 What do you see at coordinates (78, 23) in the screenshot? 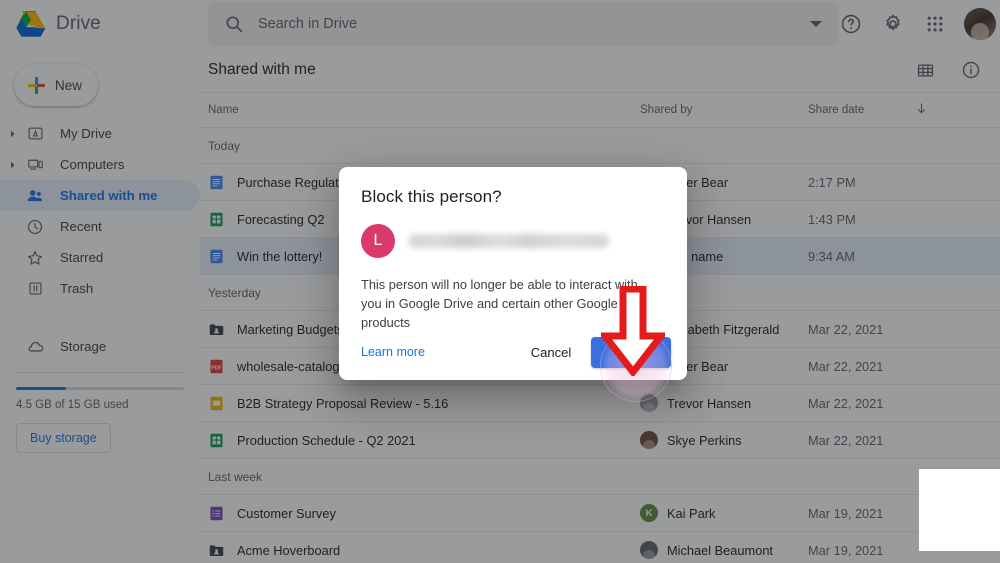
I see `brand-name: Drive` at bounding box center [78, 23].